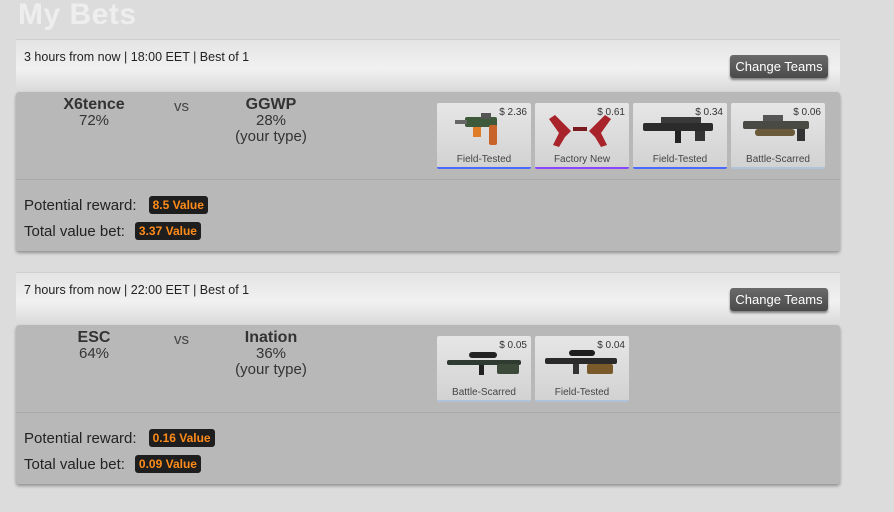 This screenshot has width=894, height=512. Describe the element at coordinates (680, 136) in the screenshot. I see `bet-item: $ 0.34 Field-Tested` at that location.